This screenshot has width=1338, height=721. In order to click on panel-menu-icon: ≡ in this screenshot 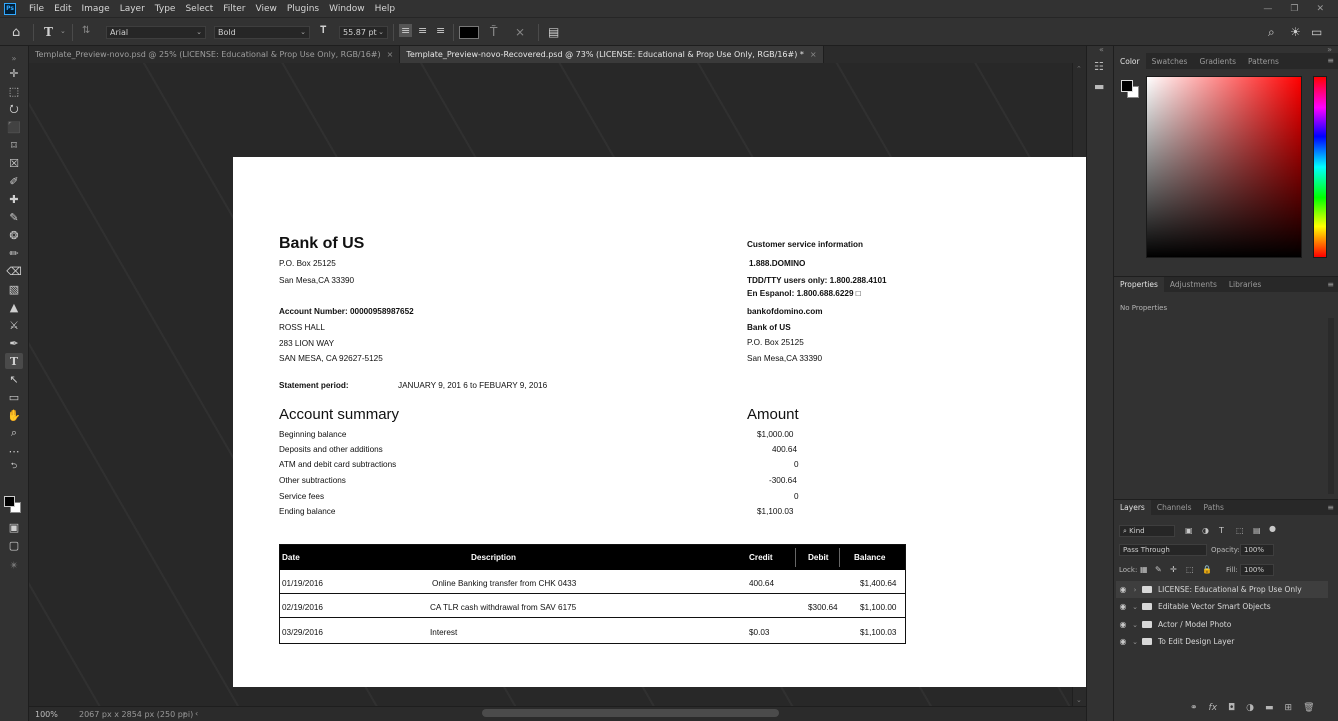, I will do `click(1330, 60)`.